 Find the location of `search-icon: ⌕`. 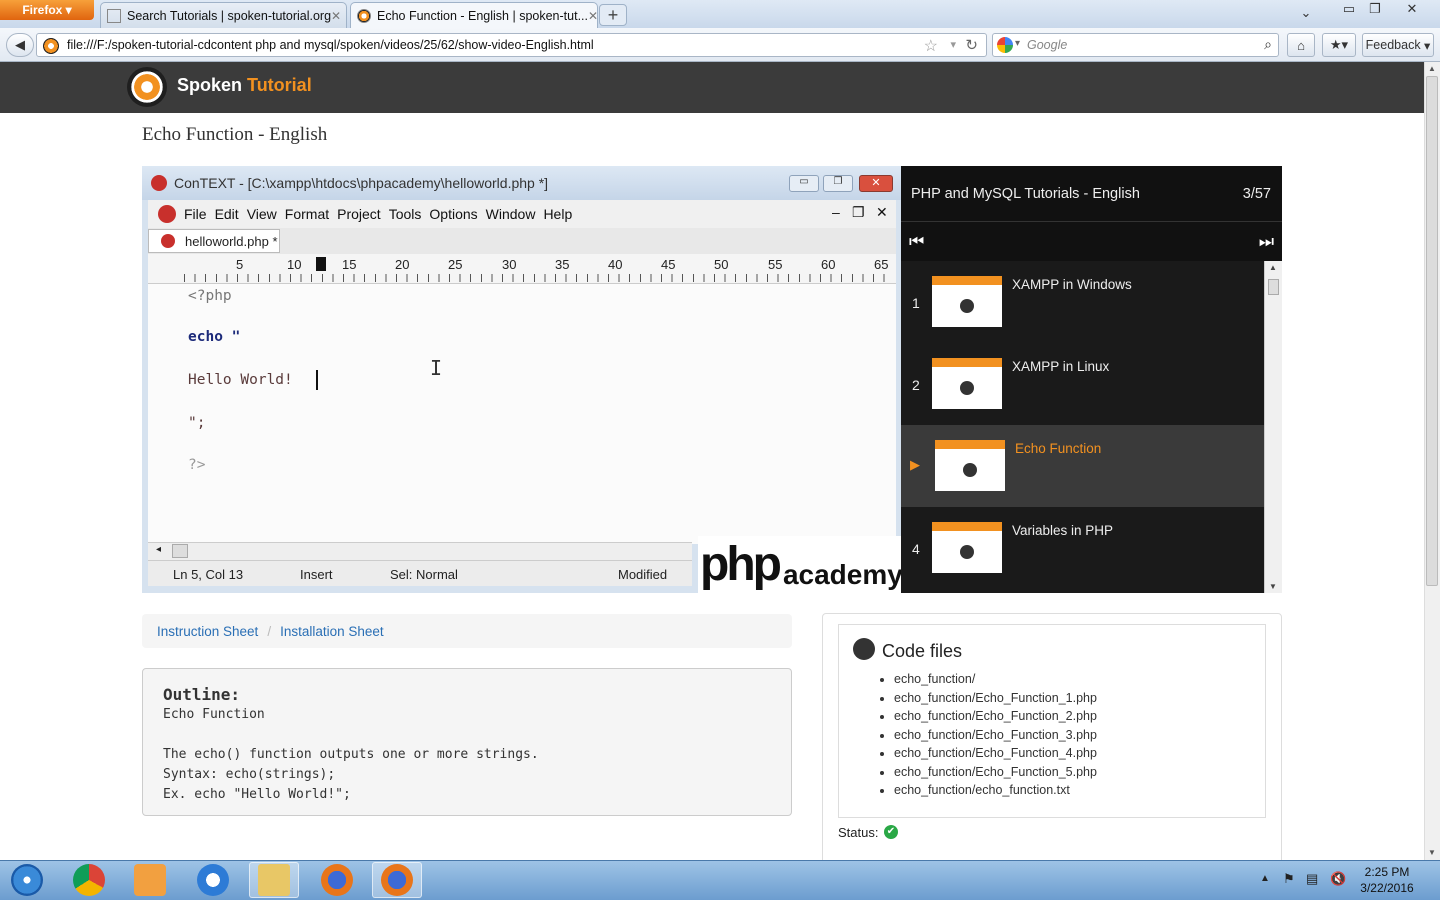

search-icon: ⌕ is located at coordinates (1268, 44).